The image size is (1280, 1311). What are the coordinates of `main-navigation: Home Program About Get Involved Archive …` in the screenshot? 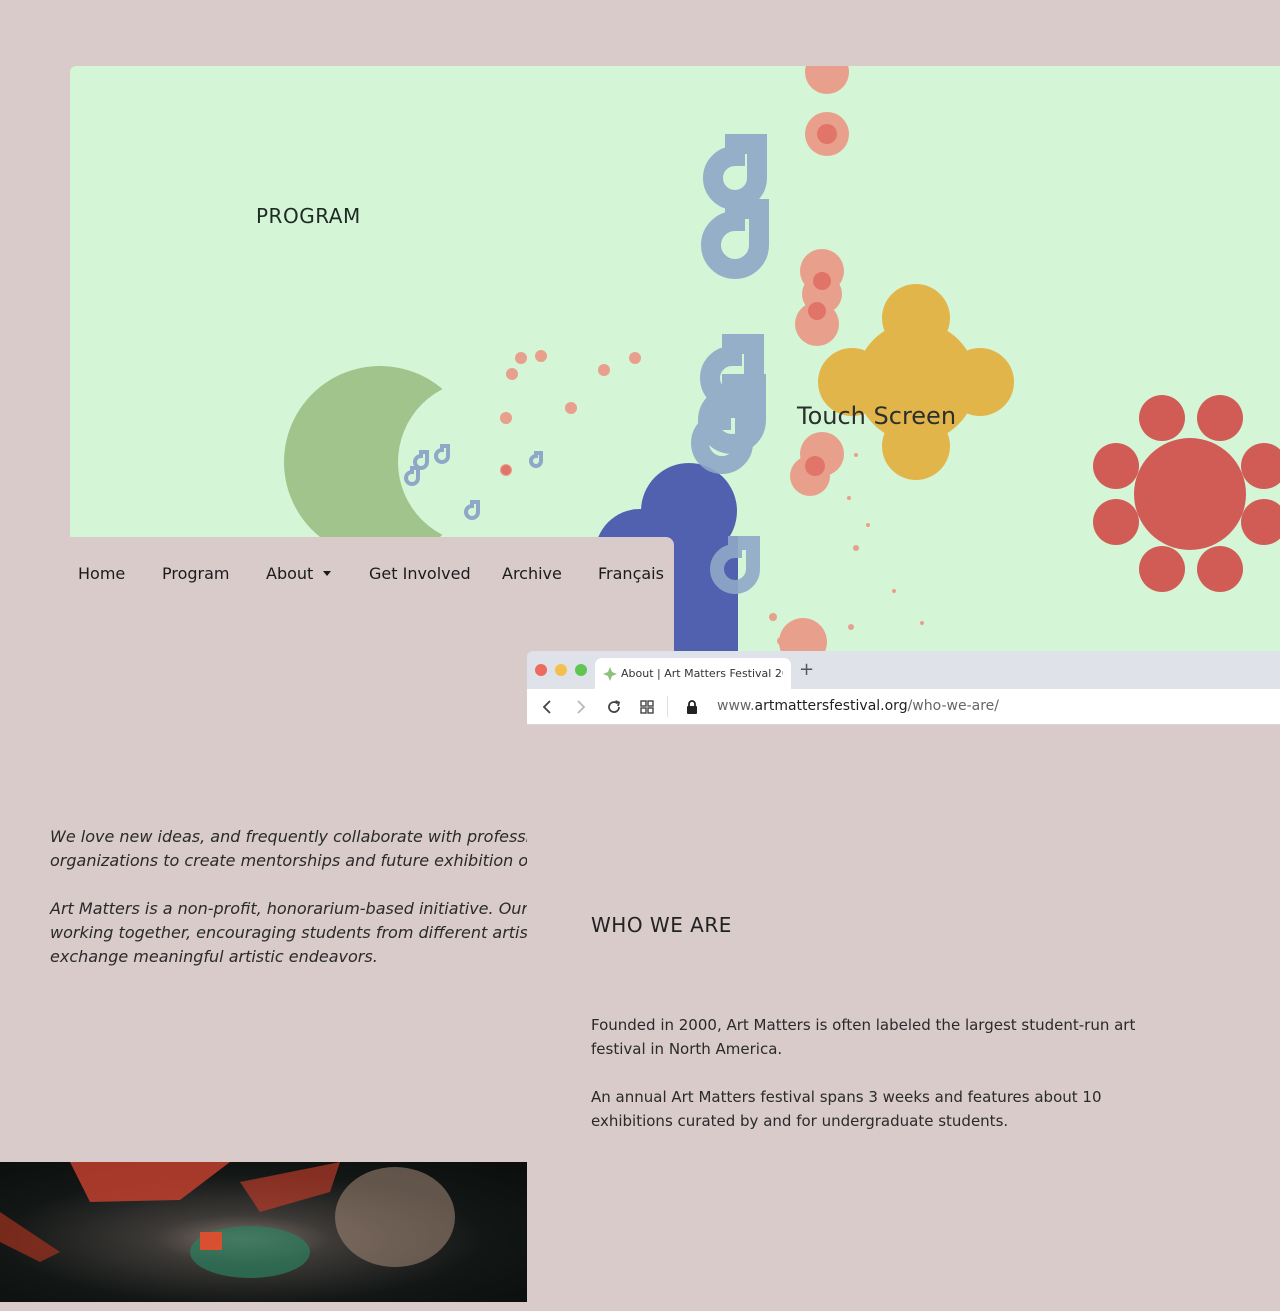 It's located at (337, 573).